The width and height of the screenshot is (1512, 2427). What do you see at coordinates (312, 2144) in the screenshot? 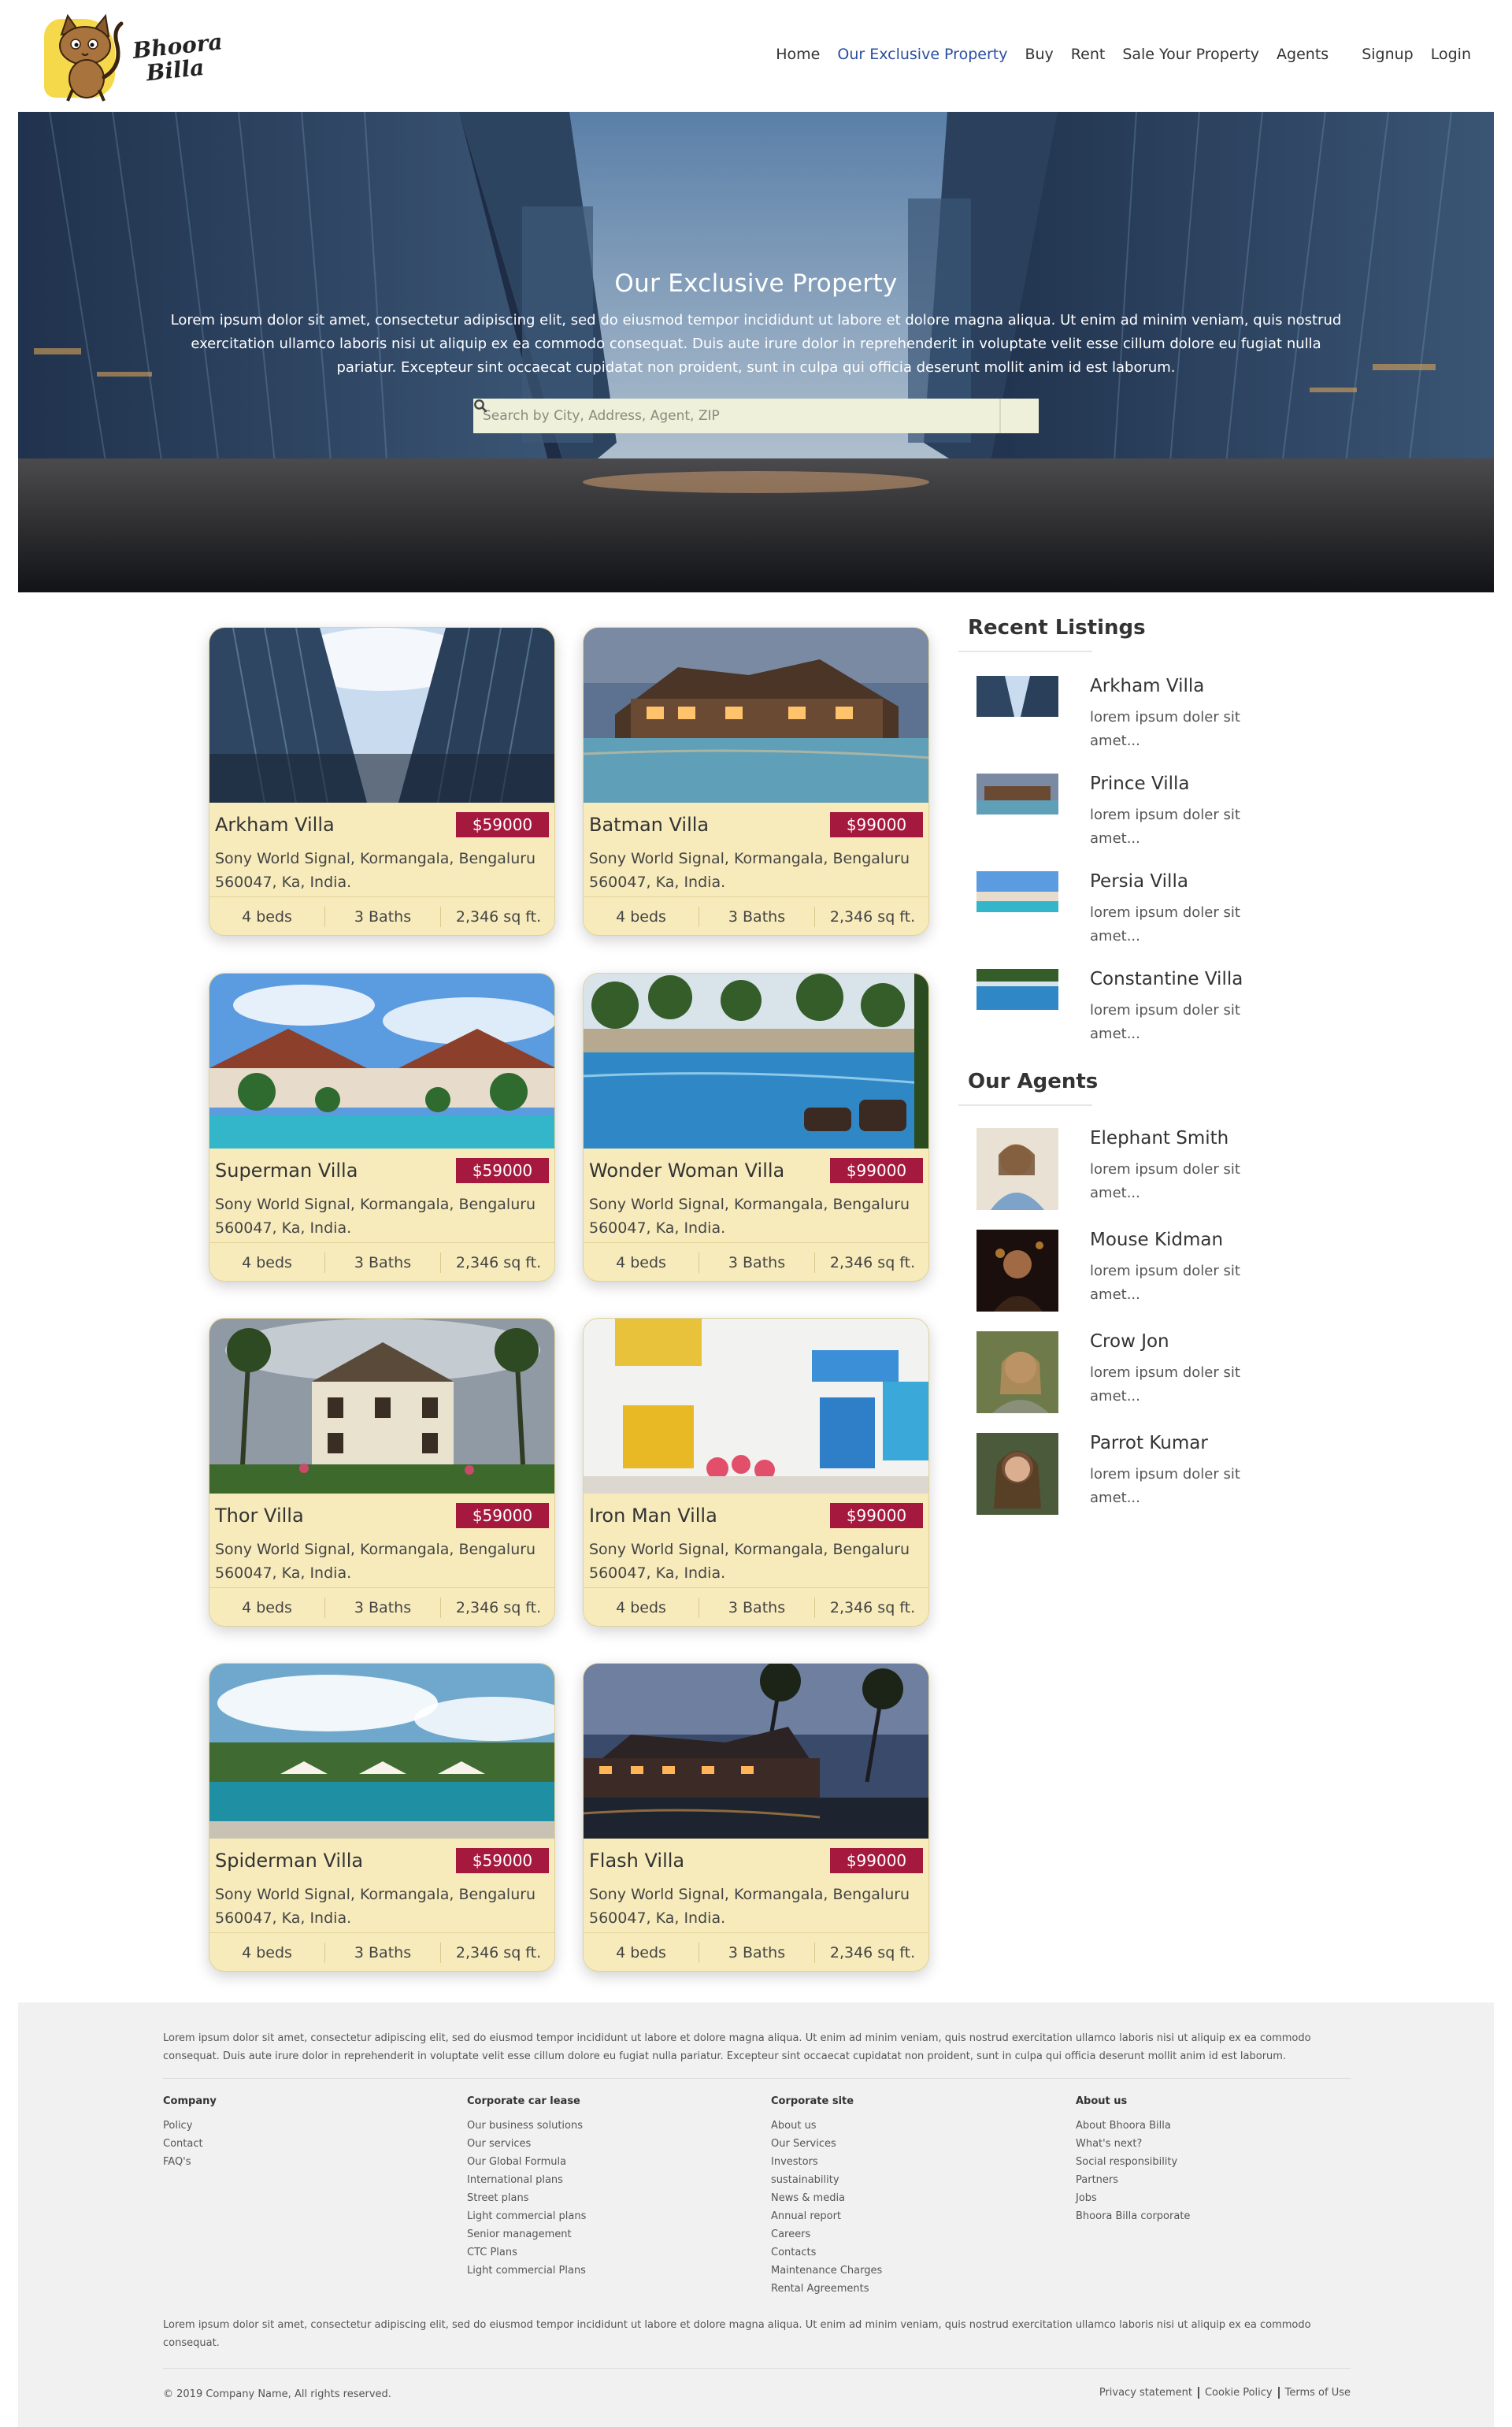
I see `footer-link: Contact` at bounding box center [312, 2144].